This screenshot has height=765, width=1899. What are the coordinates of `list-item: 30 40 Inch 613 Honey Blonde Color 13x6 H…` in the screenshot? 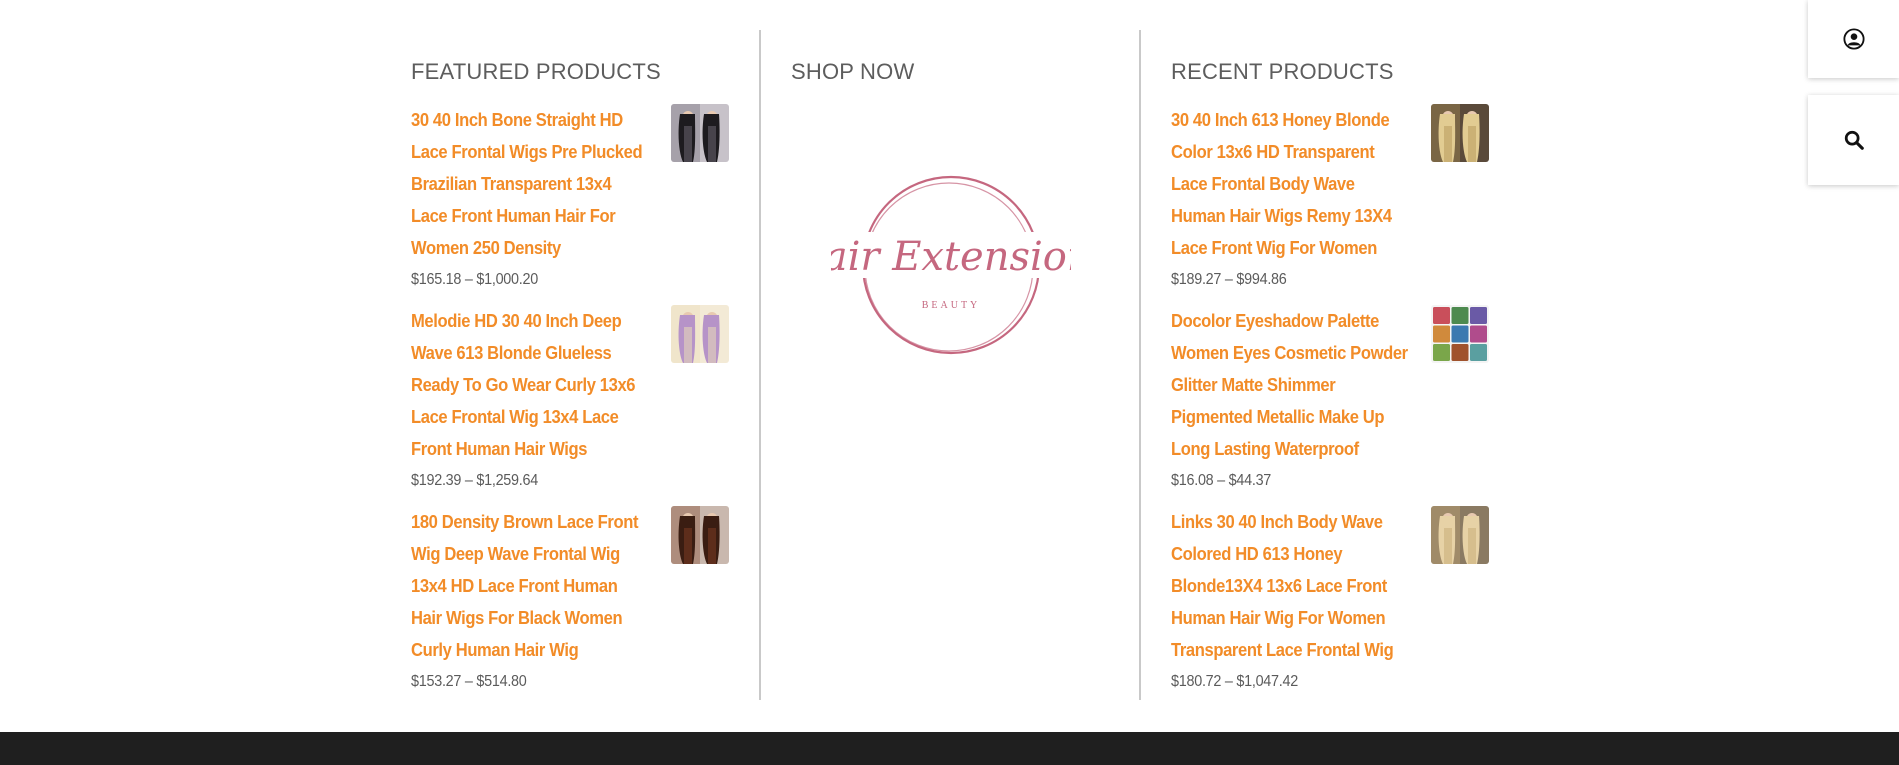 It's located at (1331, 200).